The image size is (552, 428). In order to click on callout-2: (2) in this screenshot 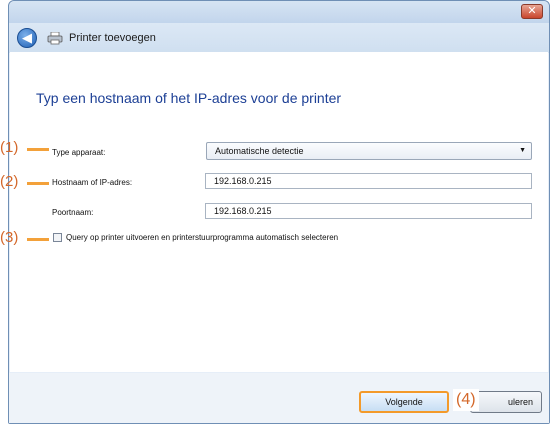, I will do `click(9, 181)`.